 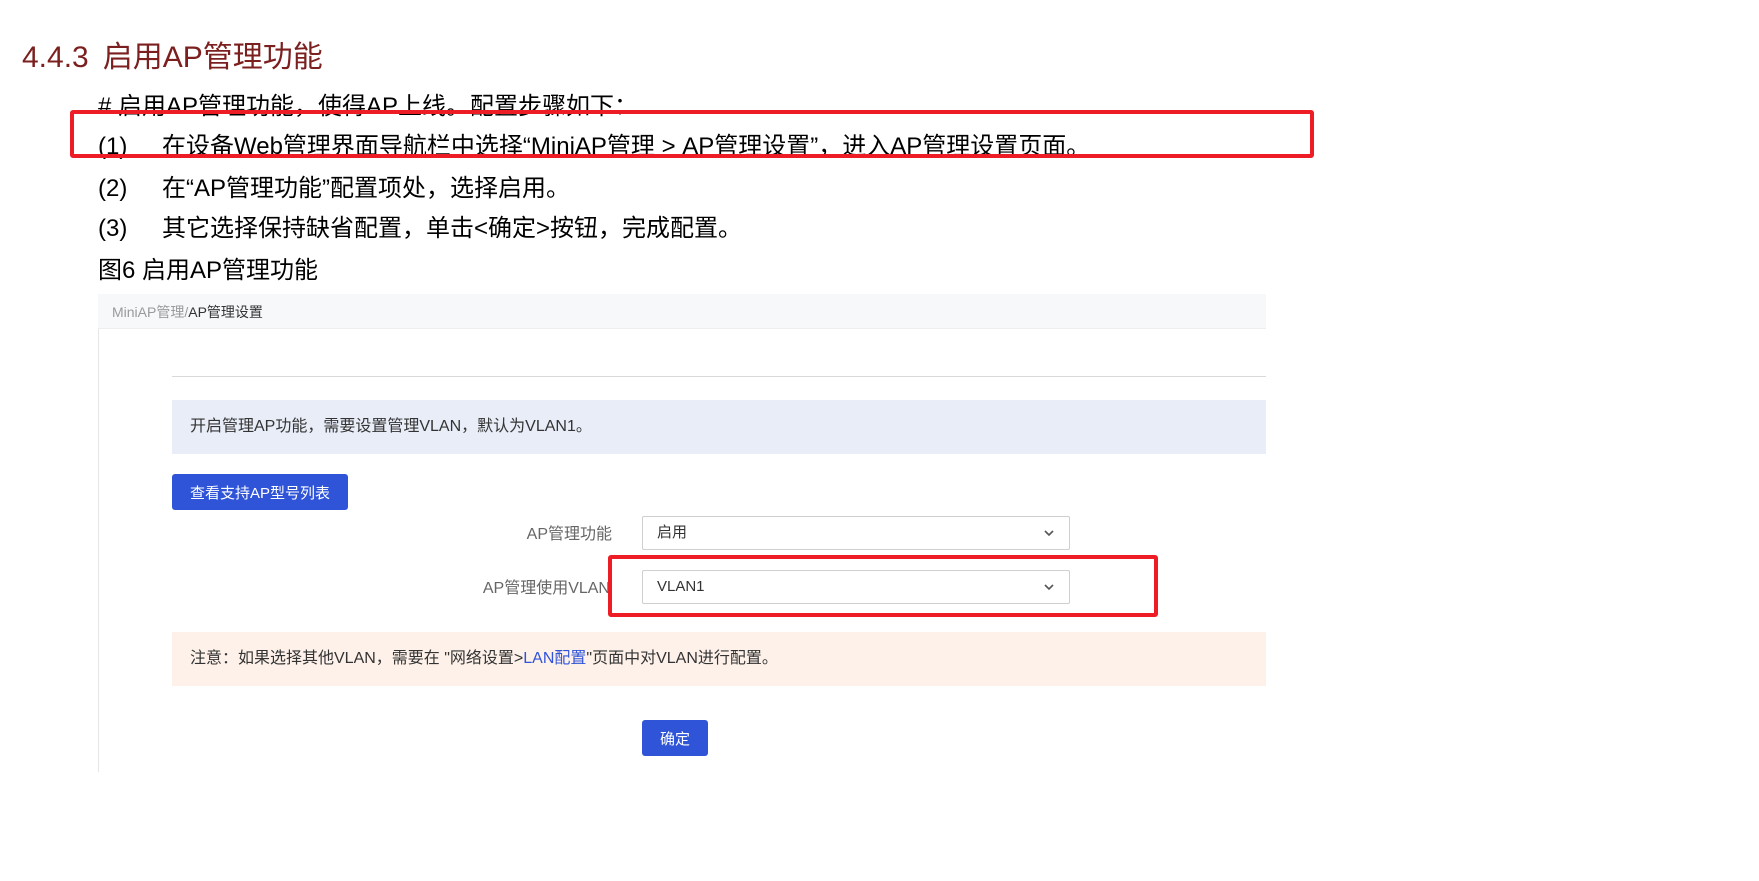 What do you see at coordinates (113, 228) in the screenshot?
I see `step-index: (3)` at bounding box center [113, 228].